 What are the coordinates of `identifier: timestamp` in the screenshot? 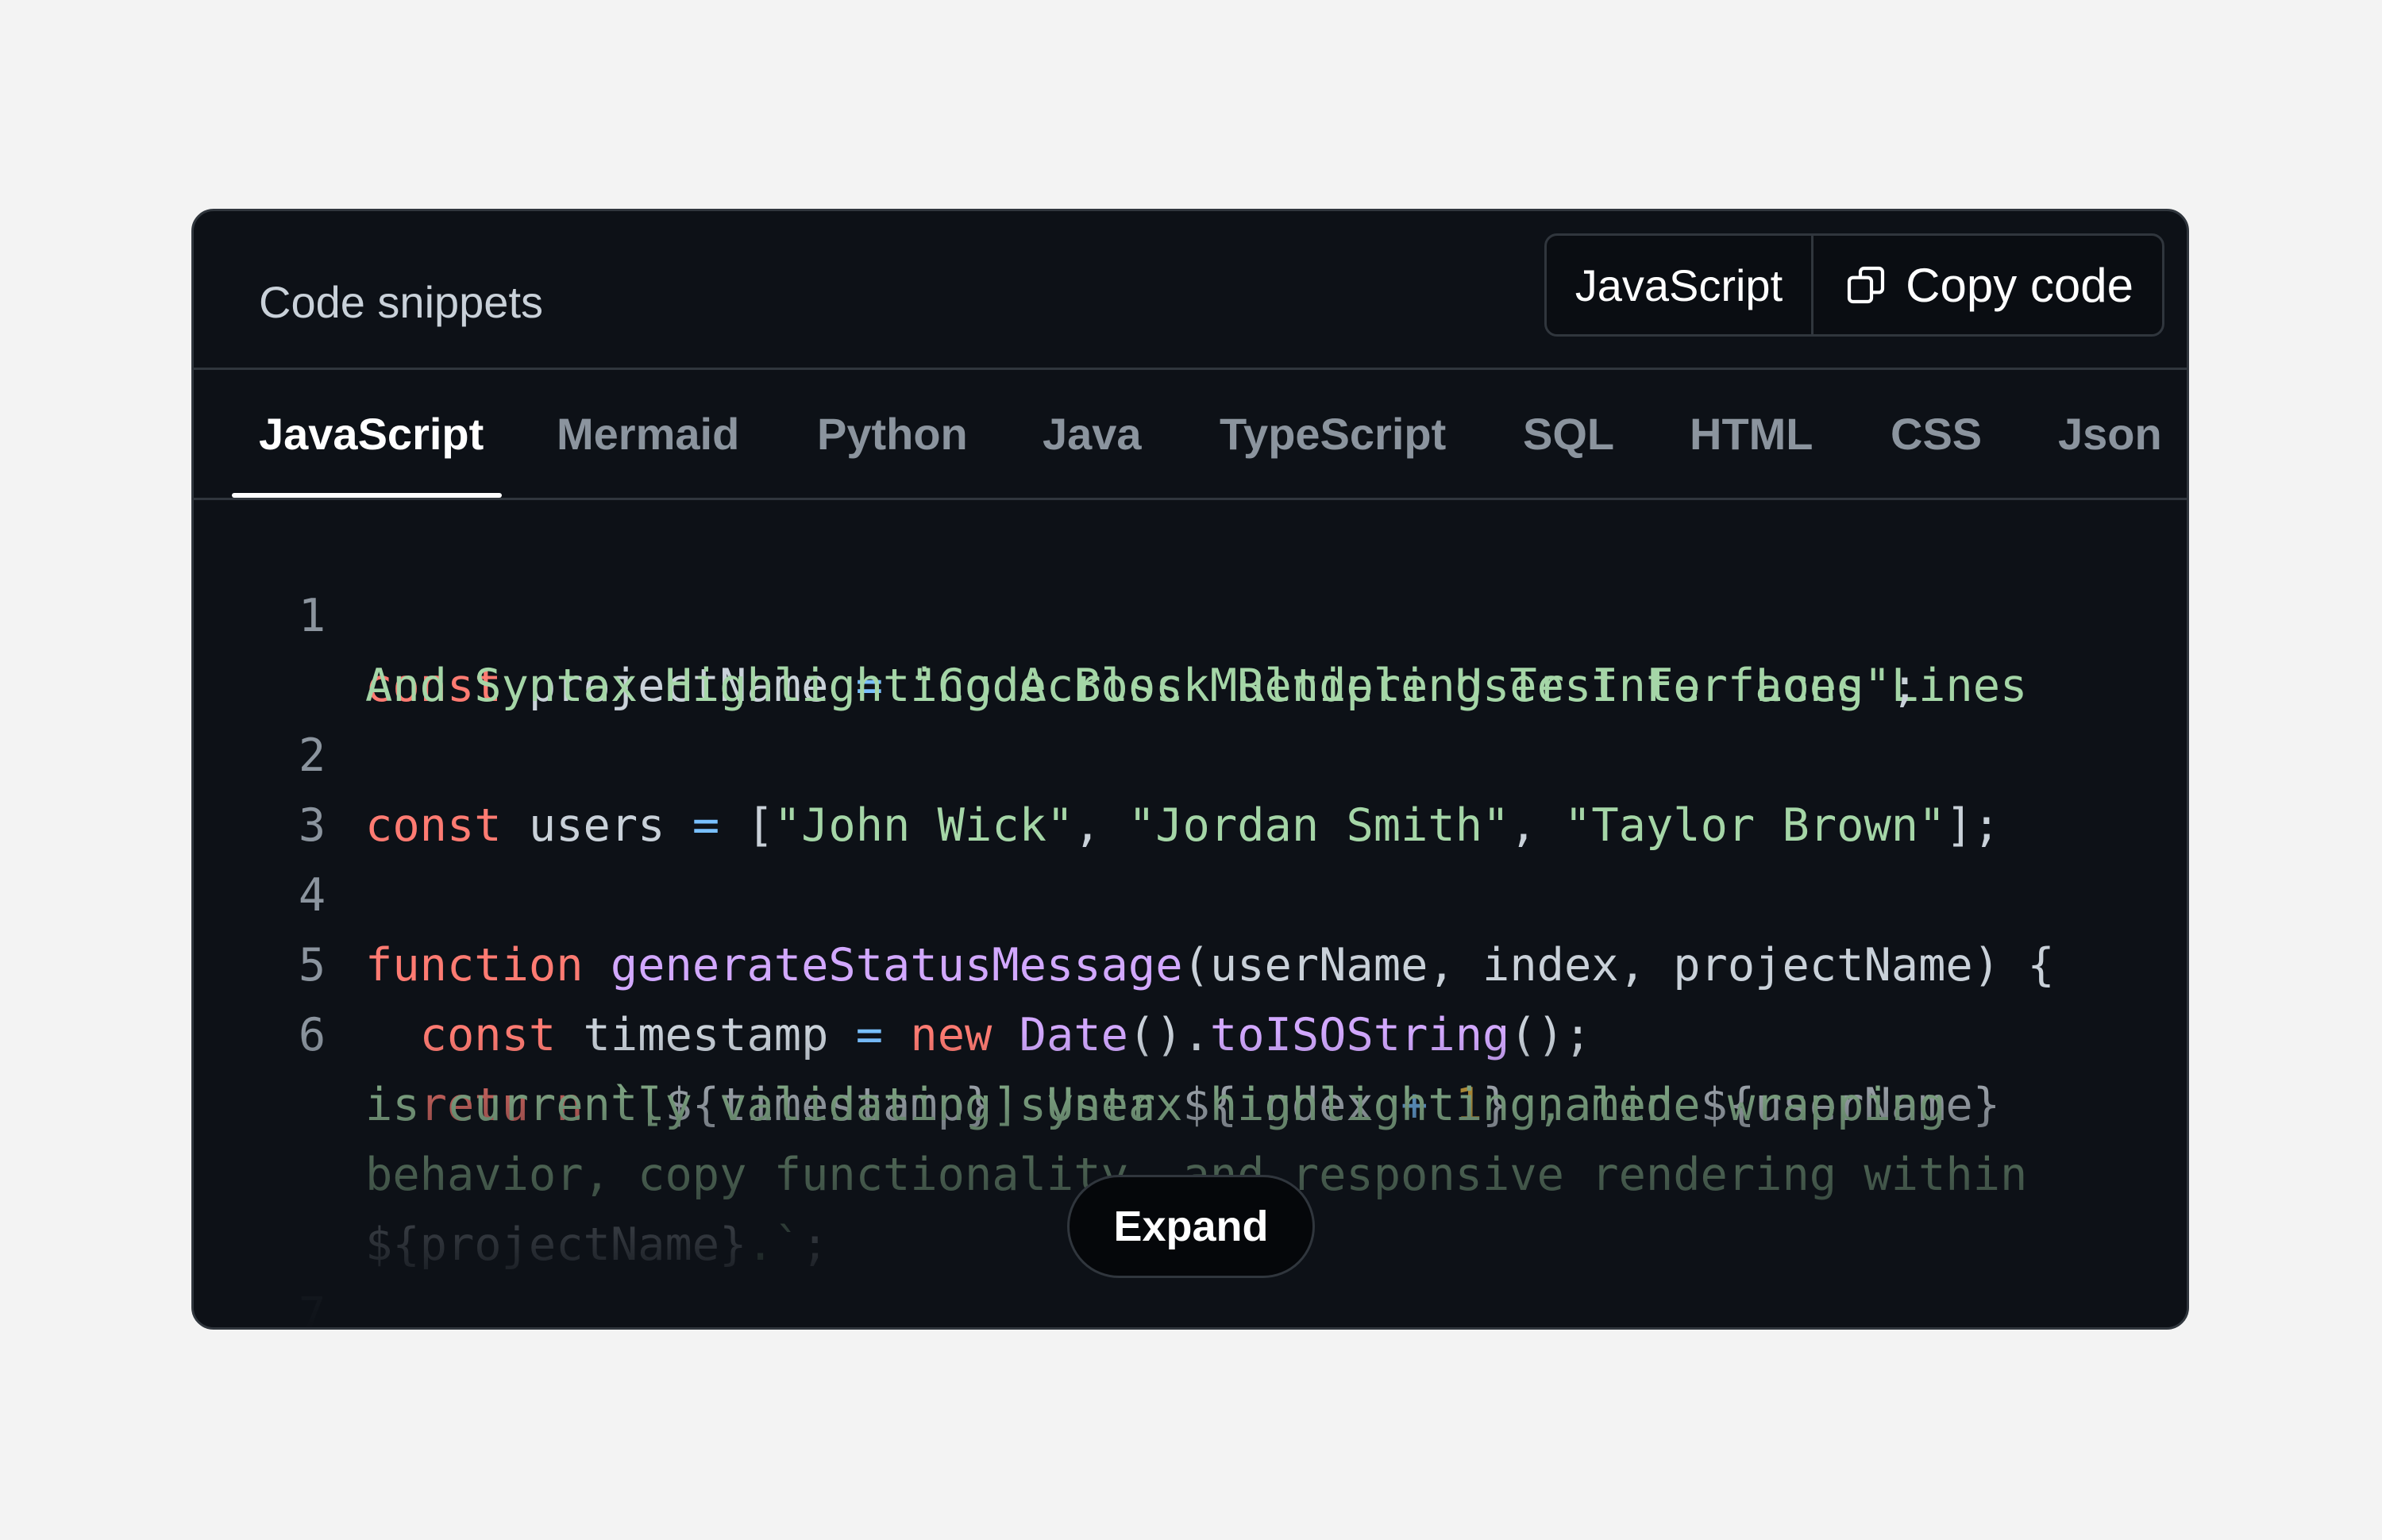 It's located at (706, 1035).